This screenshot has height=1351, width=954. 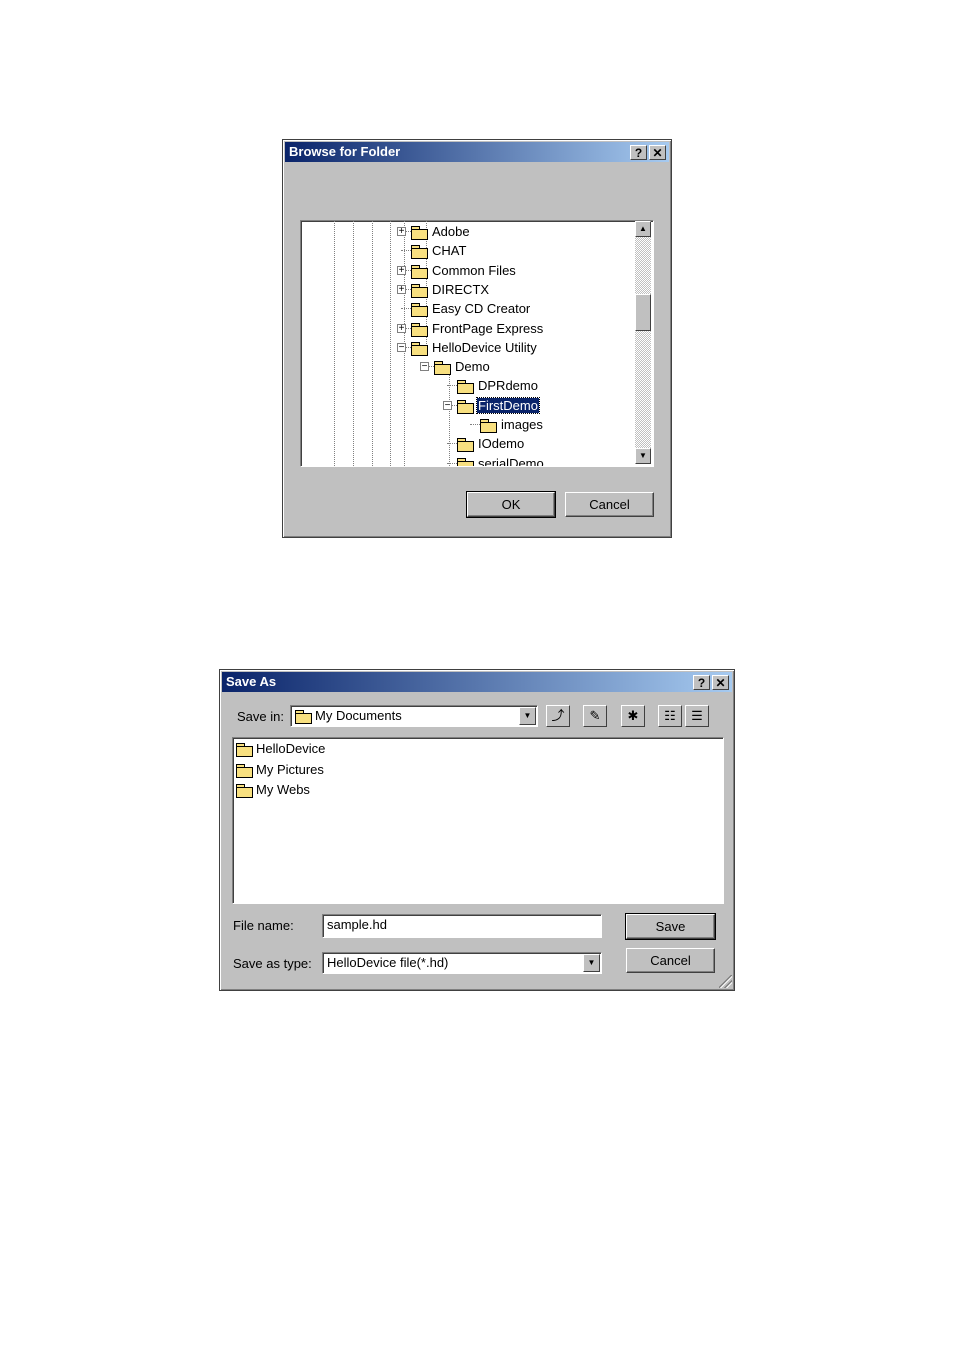 I want to click on tree-item-label: images, so click(x=522, y=424).